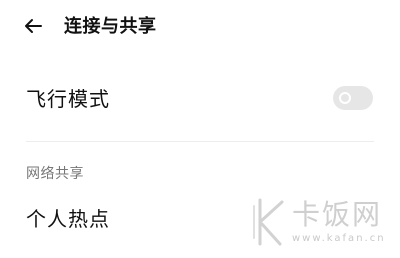 Image resolution: width=400 pixels, height=258 pixels. Describe the element at coordinates (55, 174) in the screenshot. I see `network-sharing-section-title: 网络共享` at that location.